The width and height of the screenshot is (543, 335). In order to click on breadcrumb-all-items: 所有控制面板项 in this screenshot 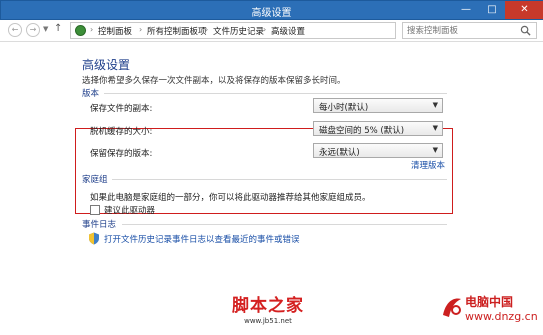, I will do `click(177, 31)`.